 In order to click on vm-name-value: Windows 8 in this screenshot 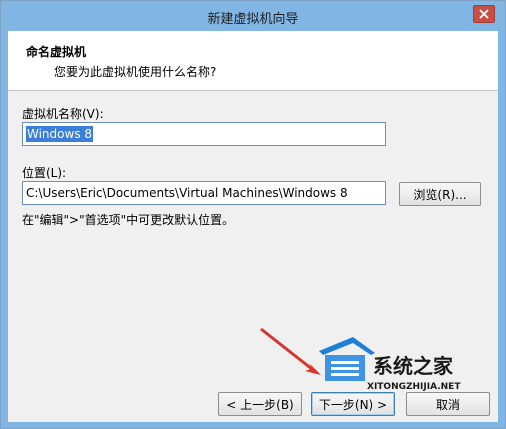, I will do `click(60, 134)`.